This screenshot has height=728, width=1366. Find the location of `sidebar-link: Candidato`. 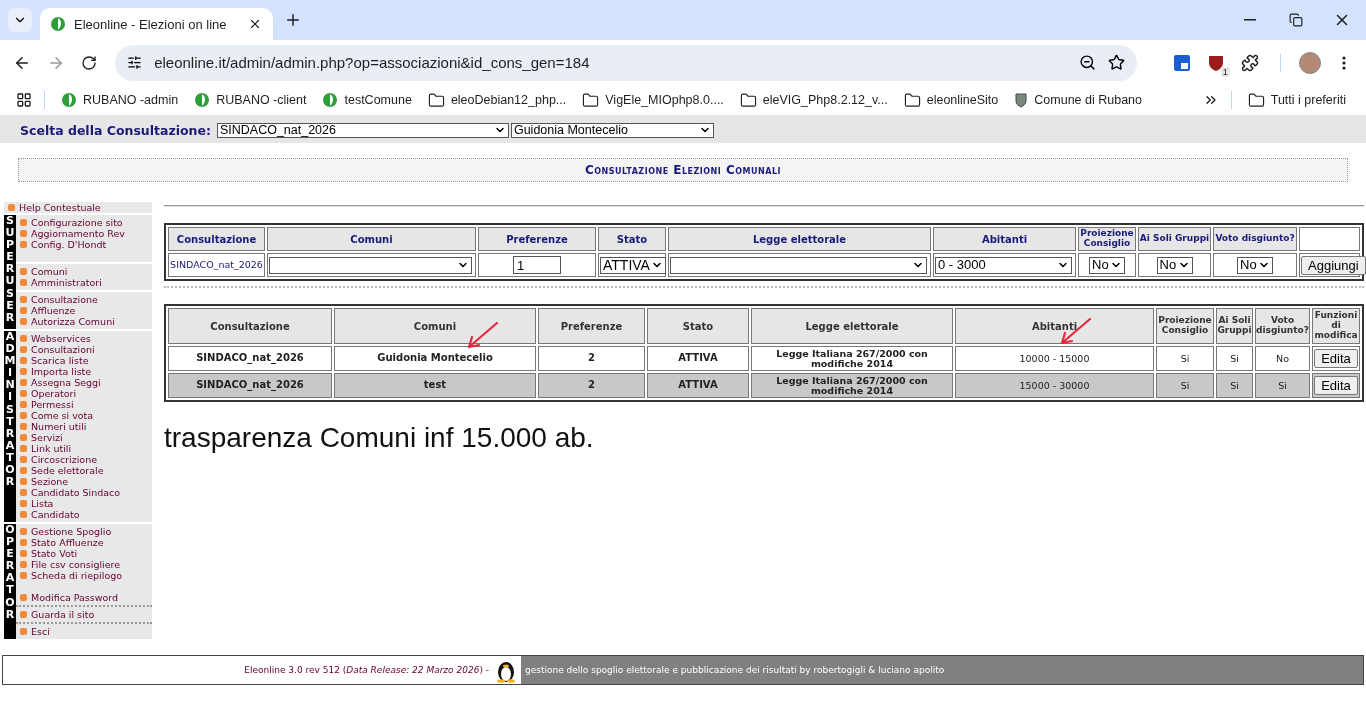

sidebar-link: Candidato is located at coordinates (55, 514).